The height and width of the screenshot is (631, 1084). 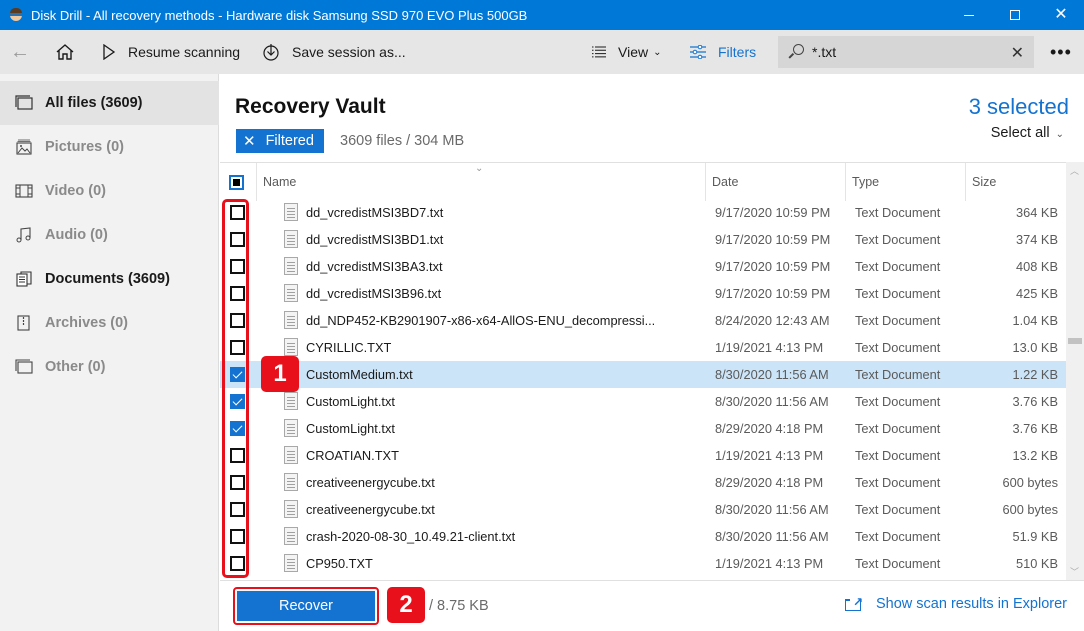 I want to click on archive-zip-icon, so click(x=23, y=323).